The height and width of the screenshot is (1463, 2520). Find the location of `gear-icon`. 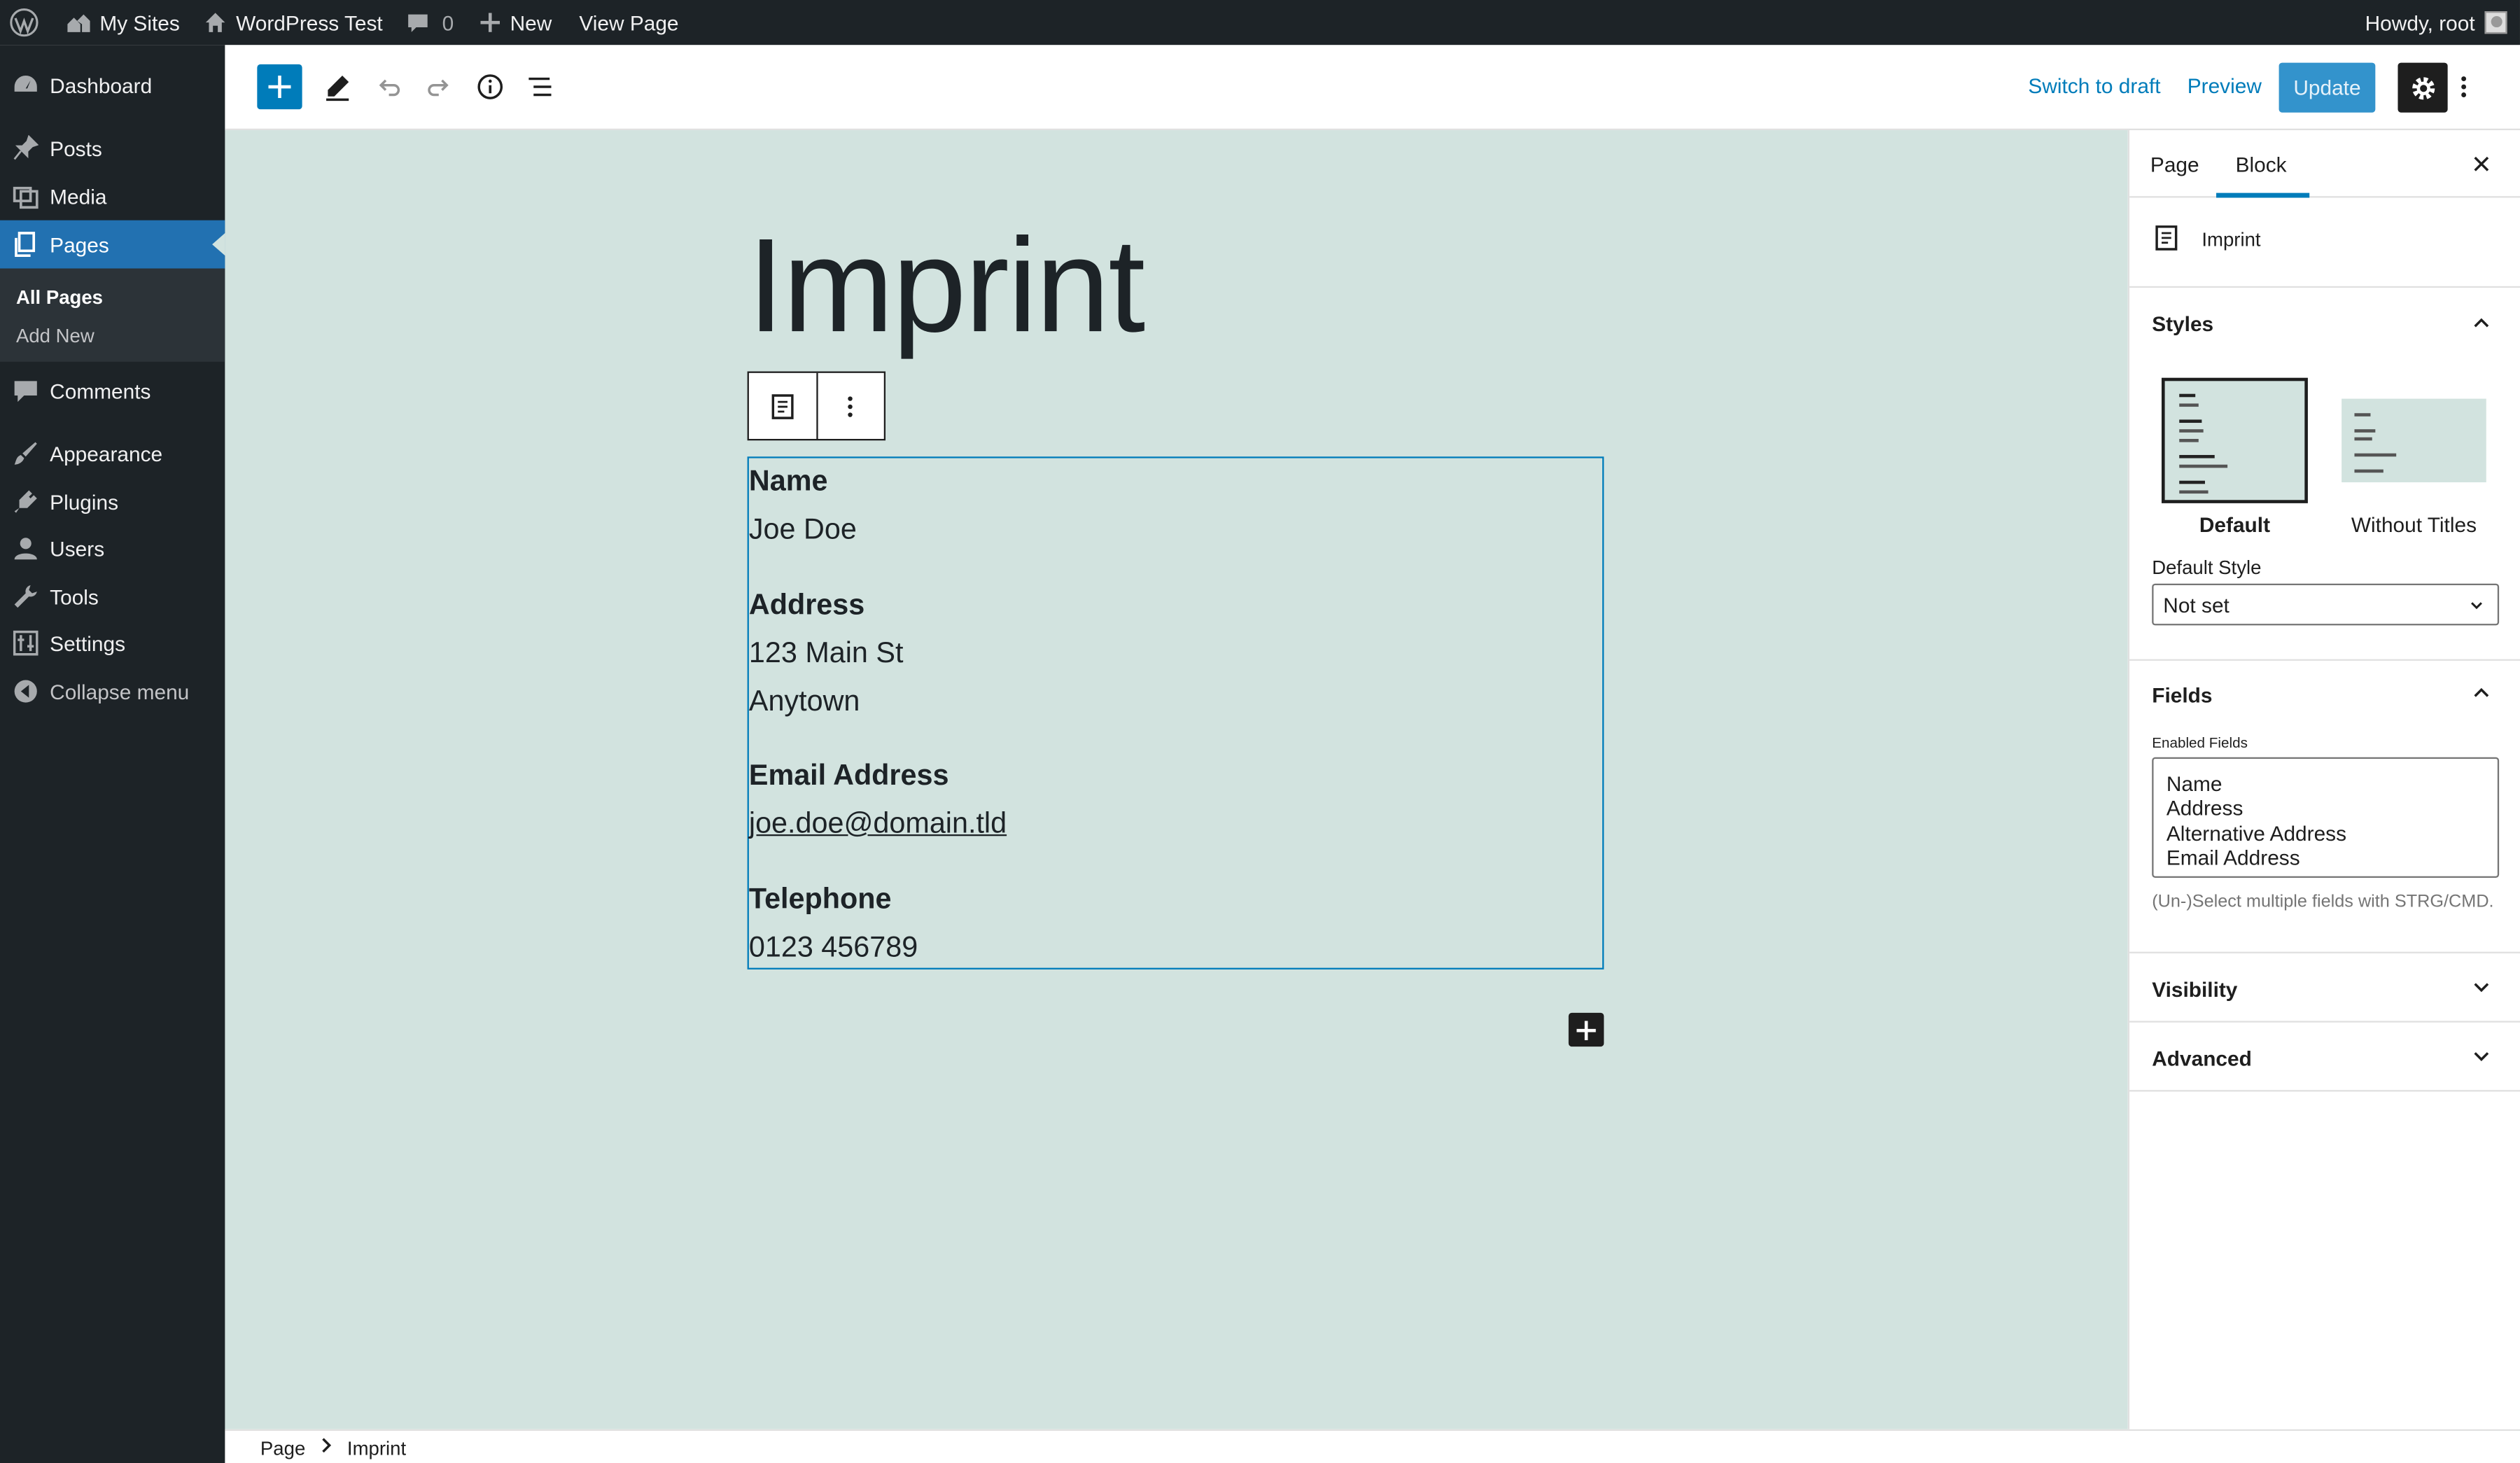

gear-icon is located at coordinates (2422, 87).